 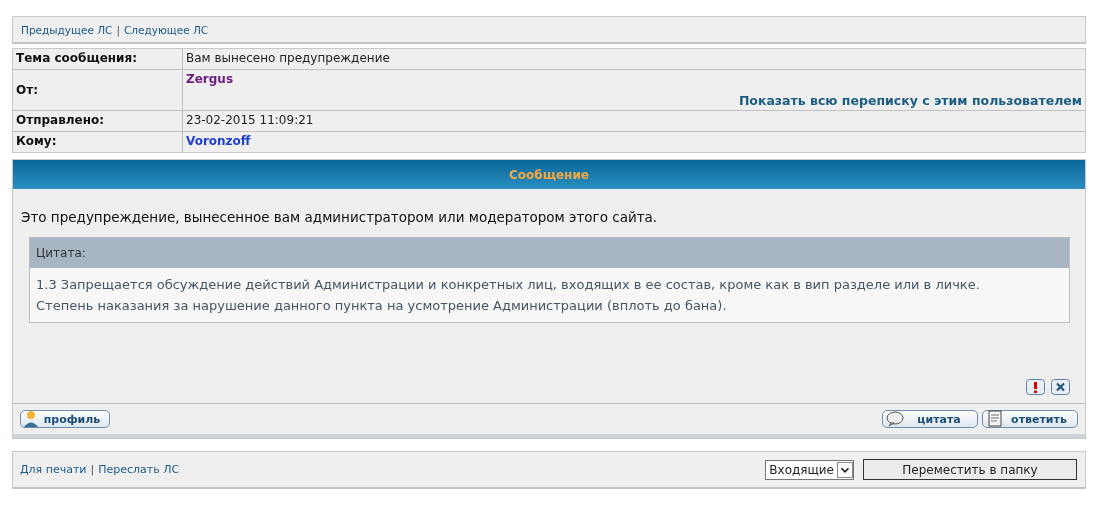 What do you see at coordinates (382, 306) in the screenshot?
I see `quote-line: Степень наказания за нарушение данного пункта на усмотрение Администрации (вплоть до бана).` at bounding box center [382, 306].